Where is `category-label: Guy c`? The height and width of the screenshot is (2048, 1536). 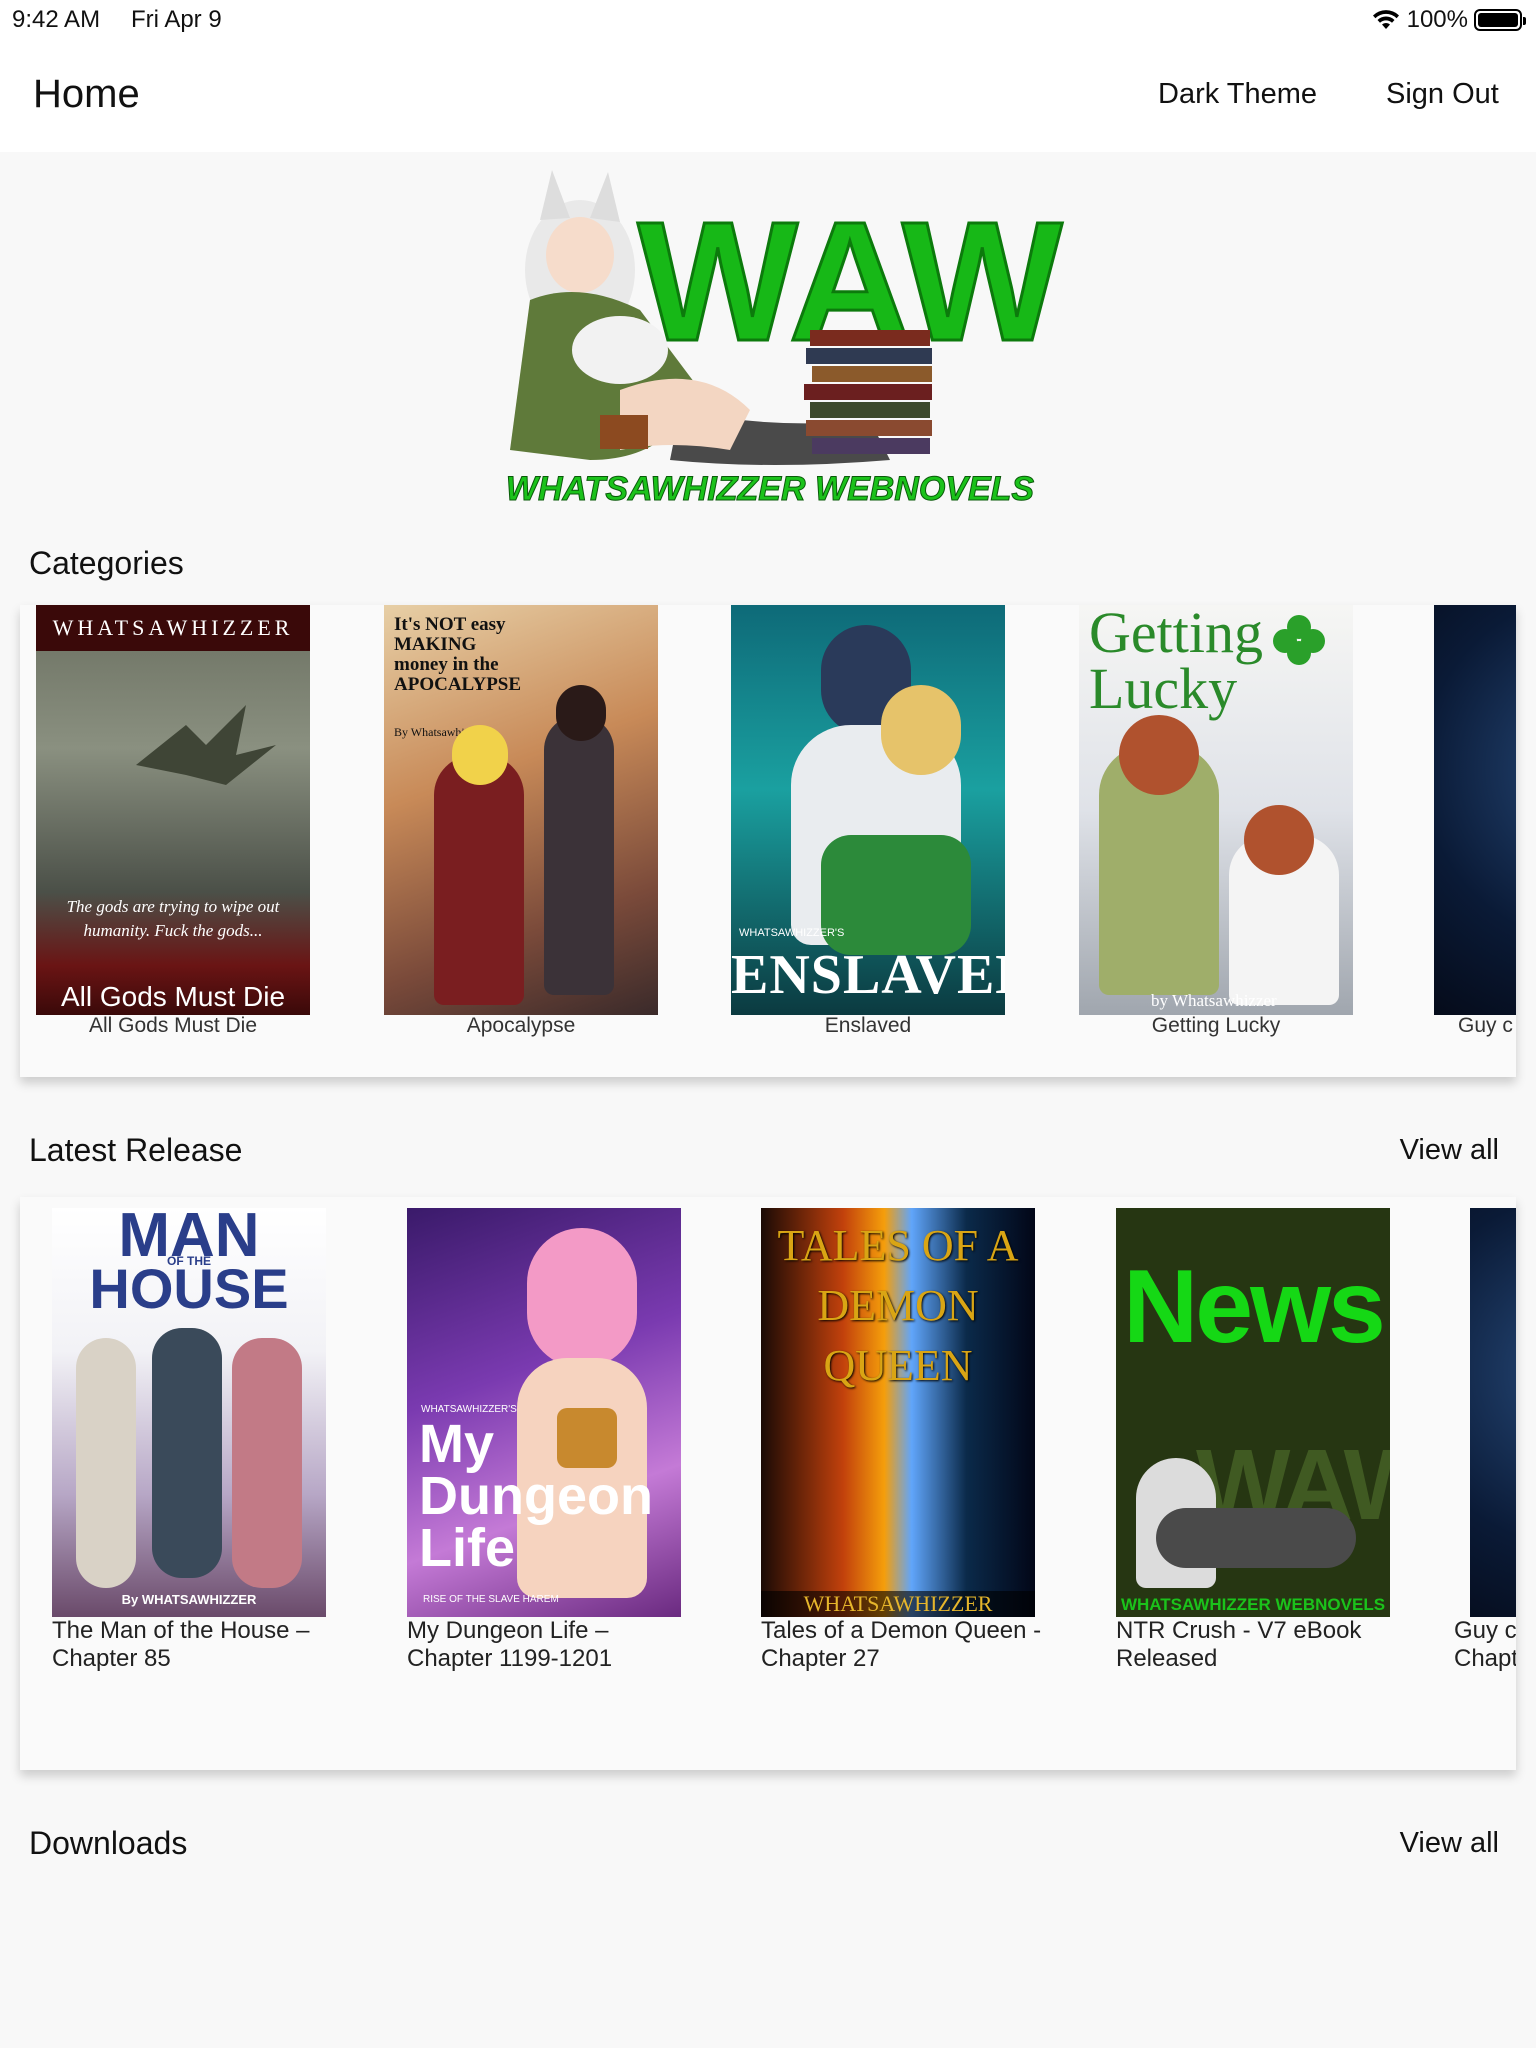
category-label: Guy c is located at coordinates (1485, 1025).